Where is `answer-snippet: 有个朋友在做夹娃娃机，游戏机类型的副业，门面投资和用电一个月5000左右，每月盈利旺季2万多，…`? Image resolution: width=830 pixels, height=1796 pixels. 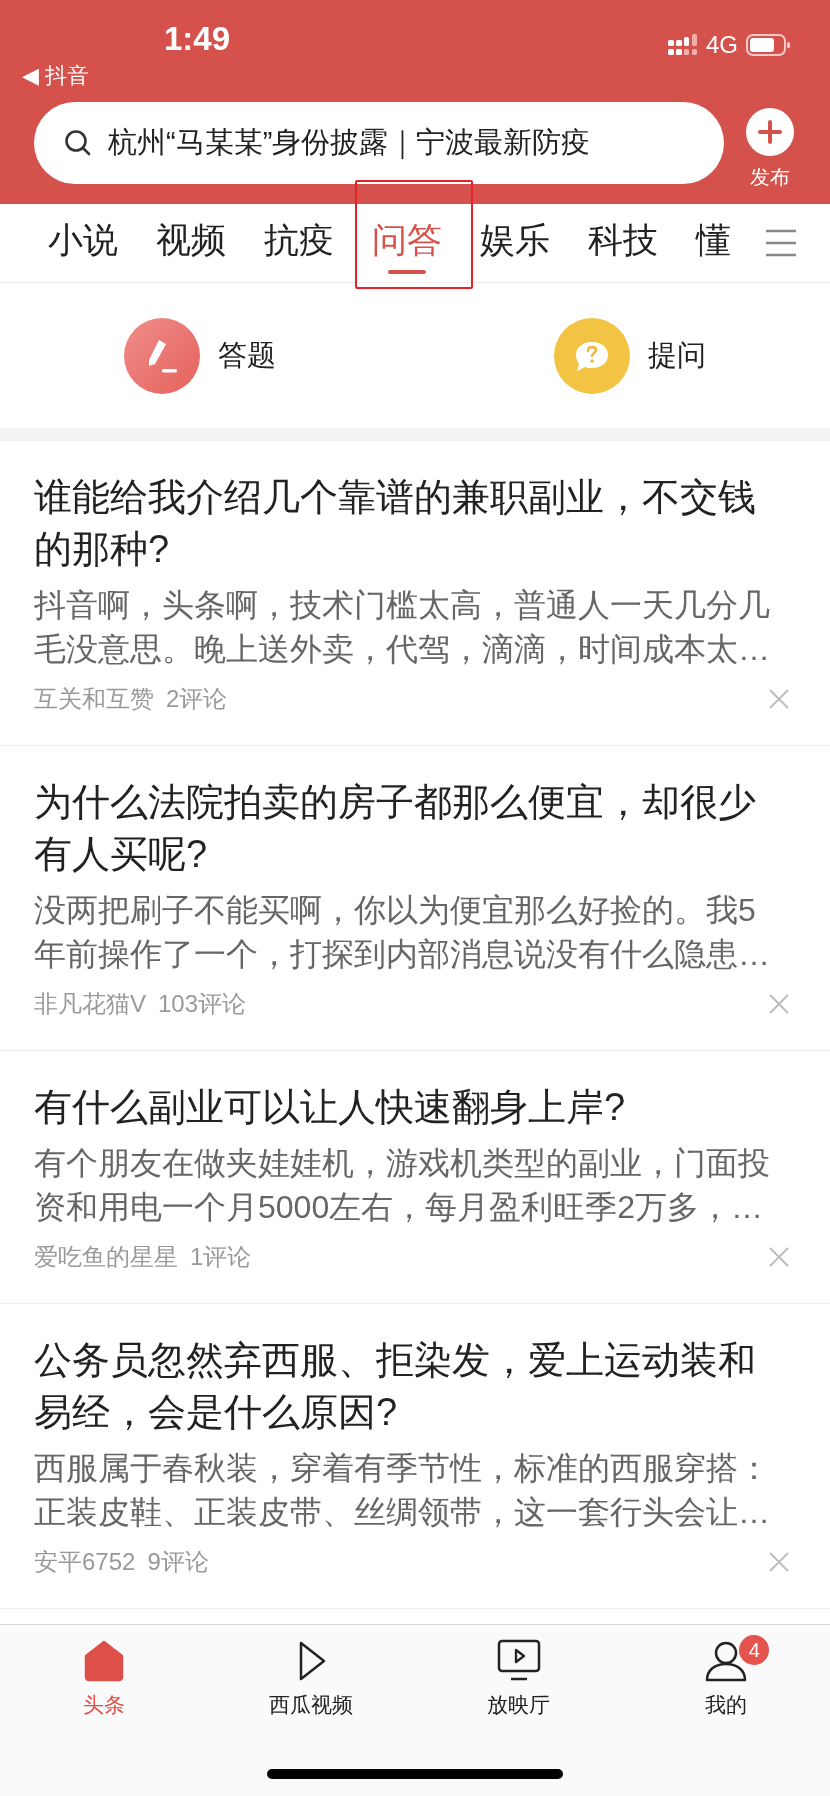
answer-snippet: 有个朋友在做夹娃娃机，游戏机类型的副业，门面投资和用电一个月5000左右，每月盈利旺季2万多，… is located at coordinates (402, 1185).